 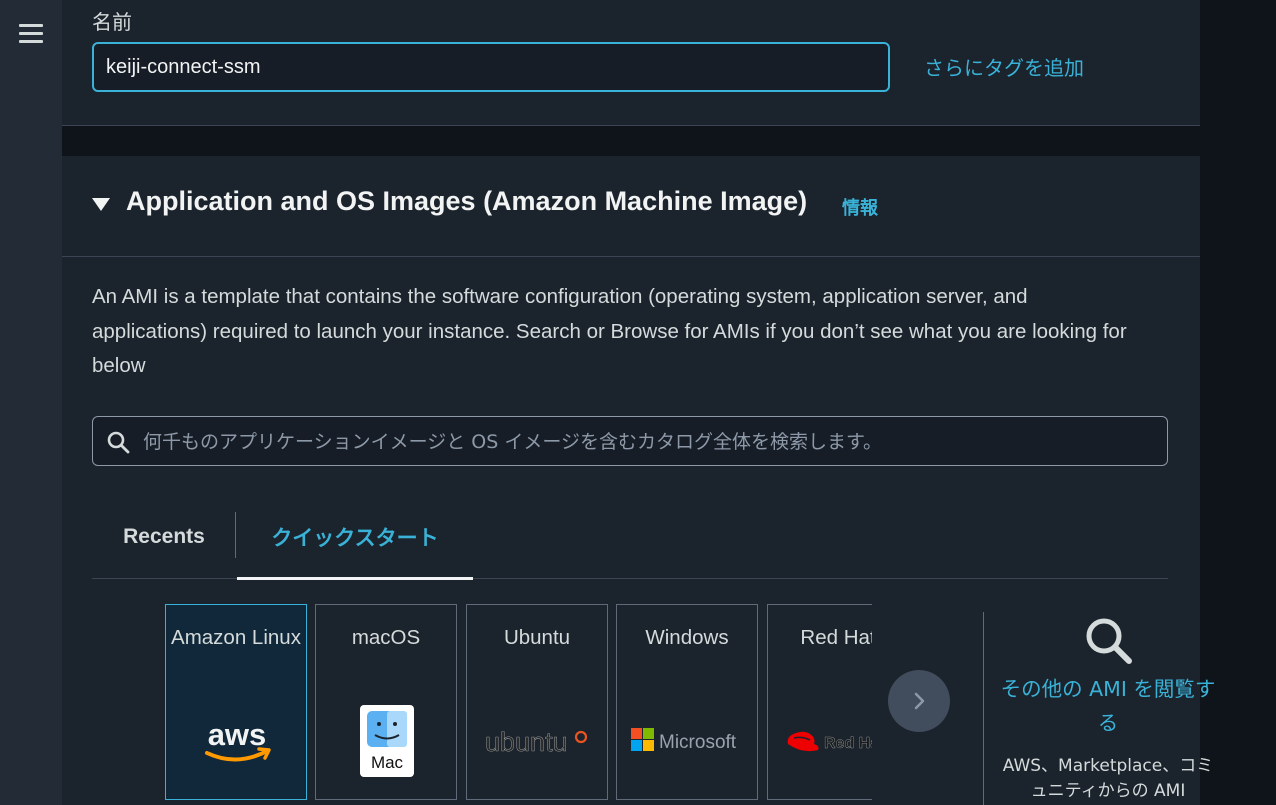 I want to click on os-tile-label: Red Hat, so click(x=836, y=637).